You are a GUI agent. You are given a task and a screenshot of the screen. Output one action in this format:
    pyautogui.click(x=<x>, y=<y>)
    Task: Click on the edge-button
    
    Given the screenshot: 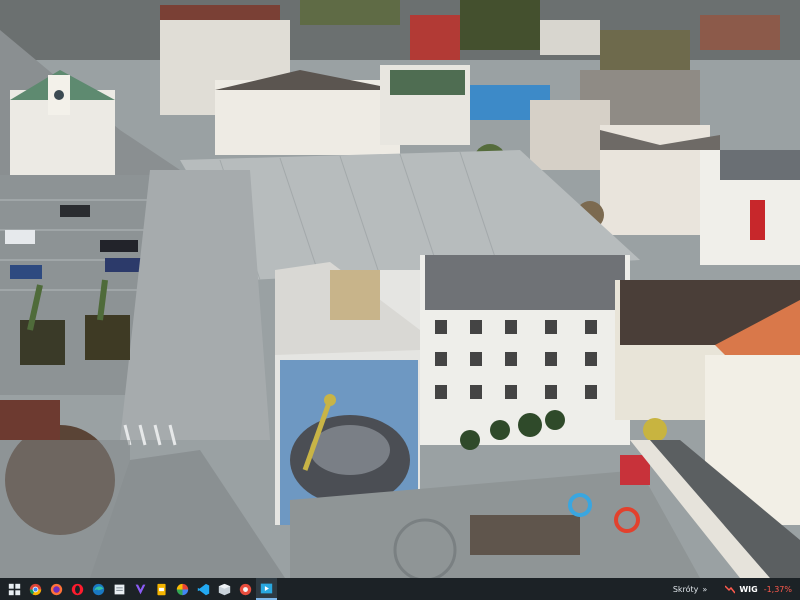 What is the action you would take?
    pyautogui.click(x=98, y=589)
    